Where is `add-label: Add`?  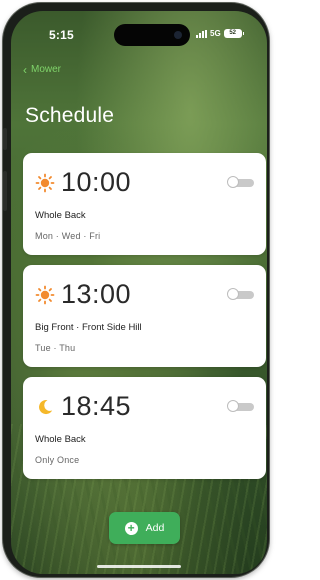
add-label: Add is located at coordinates (155, 528).